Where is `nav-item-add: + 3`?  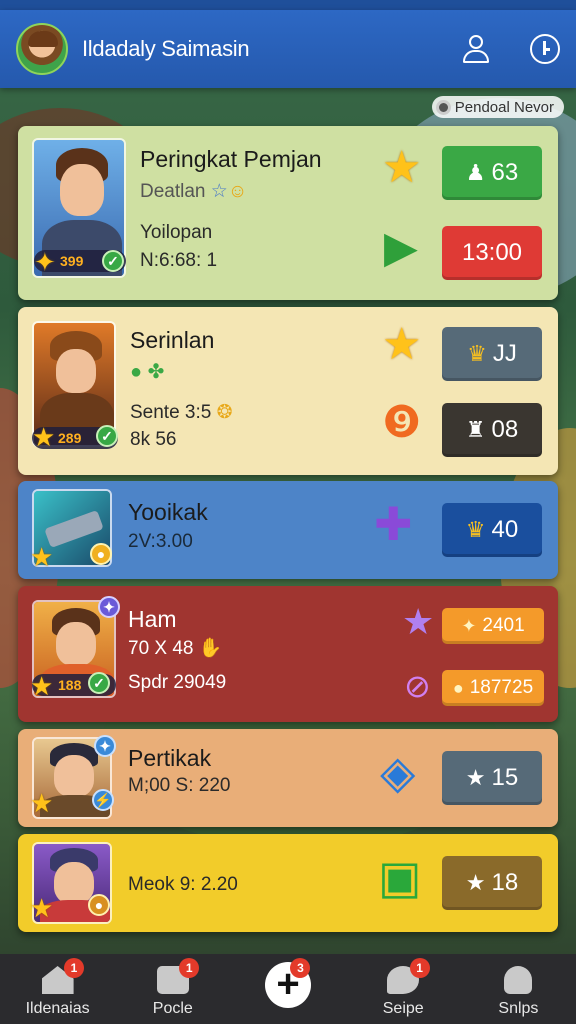
nav-item-add: + 3 is located at coordinates (287, 989).